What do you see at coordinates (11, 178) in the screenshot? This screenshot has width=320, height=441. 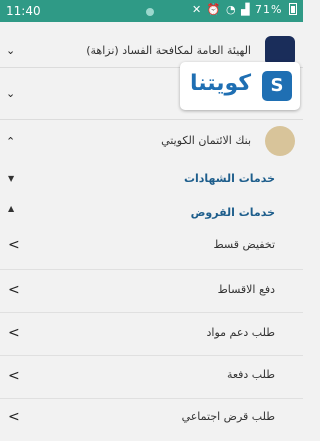 I see `caret-down-icon: ▼` at bounding box center [11, 178].